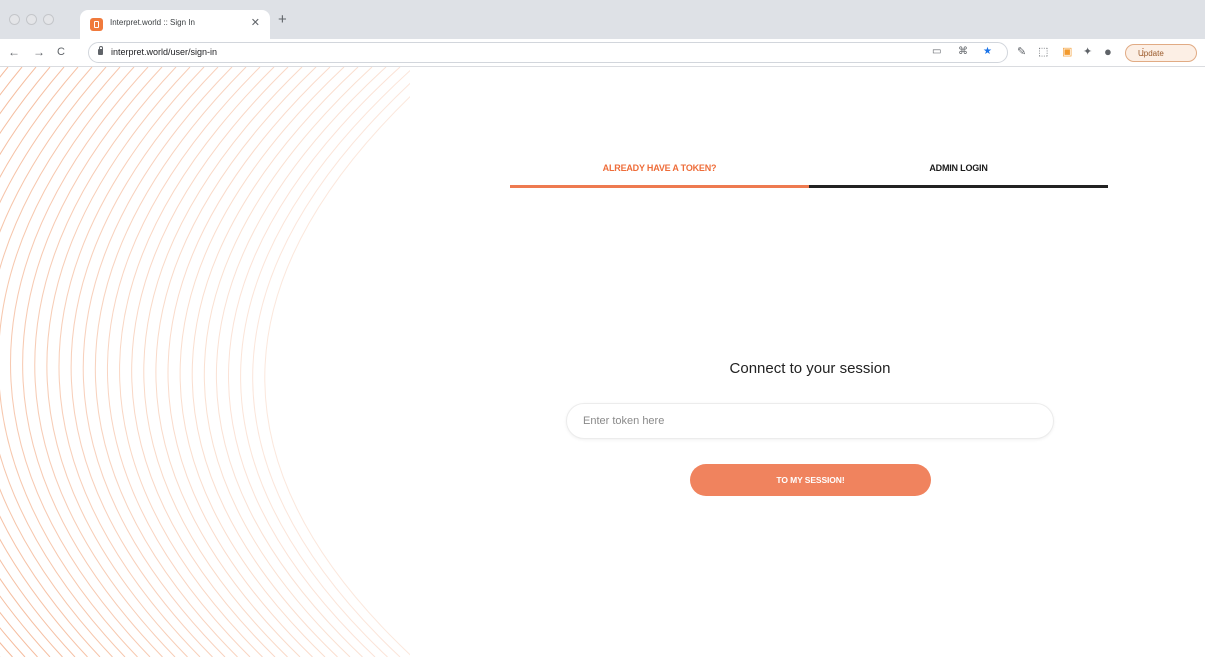  What do you see at coordinates (48, 19) in the screenshot?
I see `window-maximize-dot` at bounding box center [48, 19].